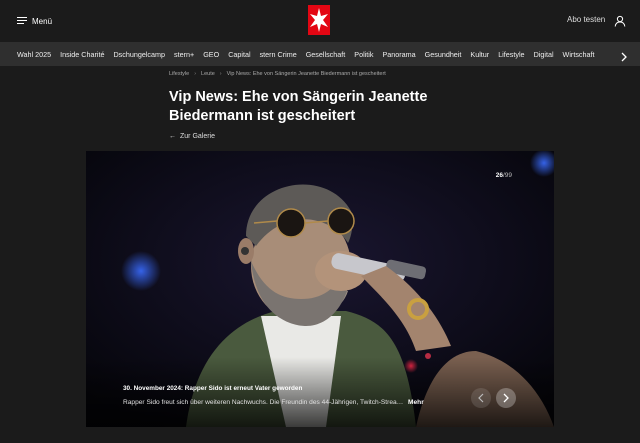  What do you see at coordinates (416, 402) in the screenshot?
I see `more-button: Mehr` at bounding box center [416, 402].